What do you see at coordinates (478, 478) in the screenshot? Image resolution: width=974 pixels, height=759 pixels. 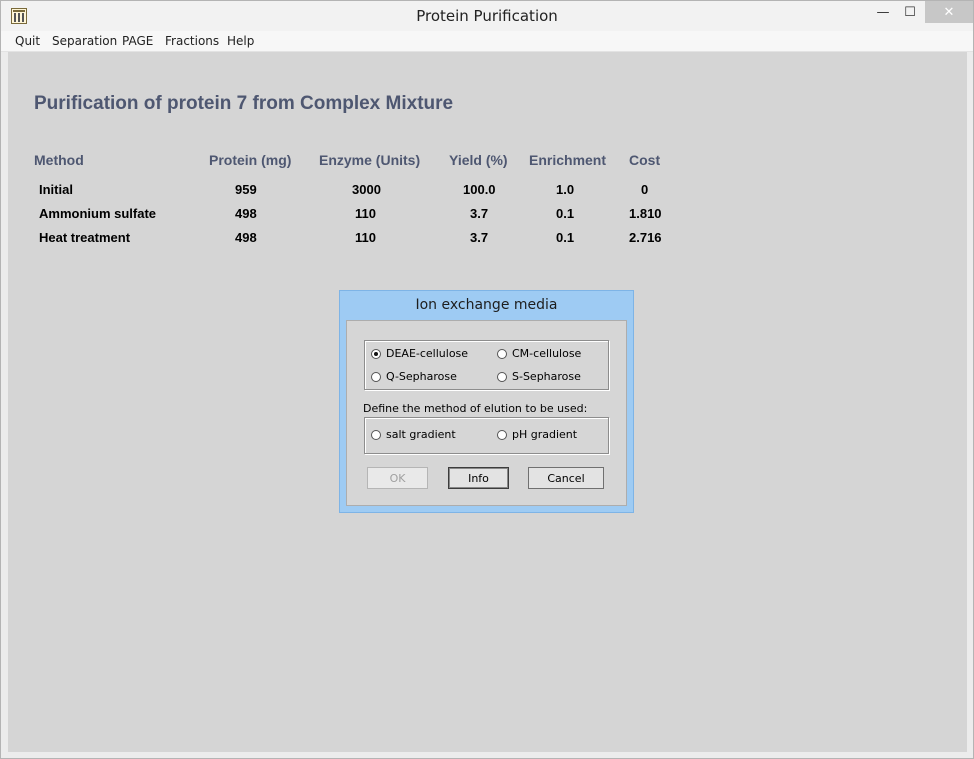 I see `info-button: Info` at bounding box center [478, 478].